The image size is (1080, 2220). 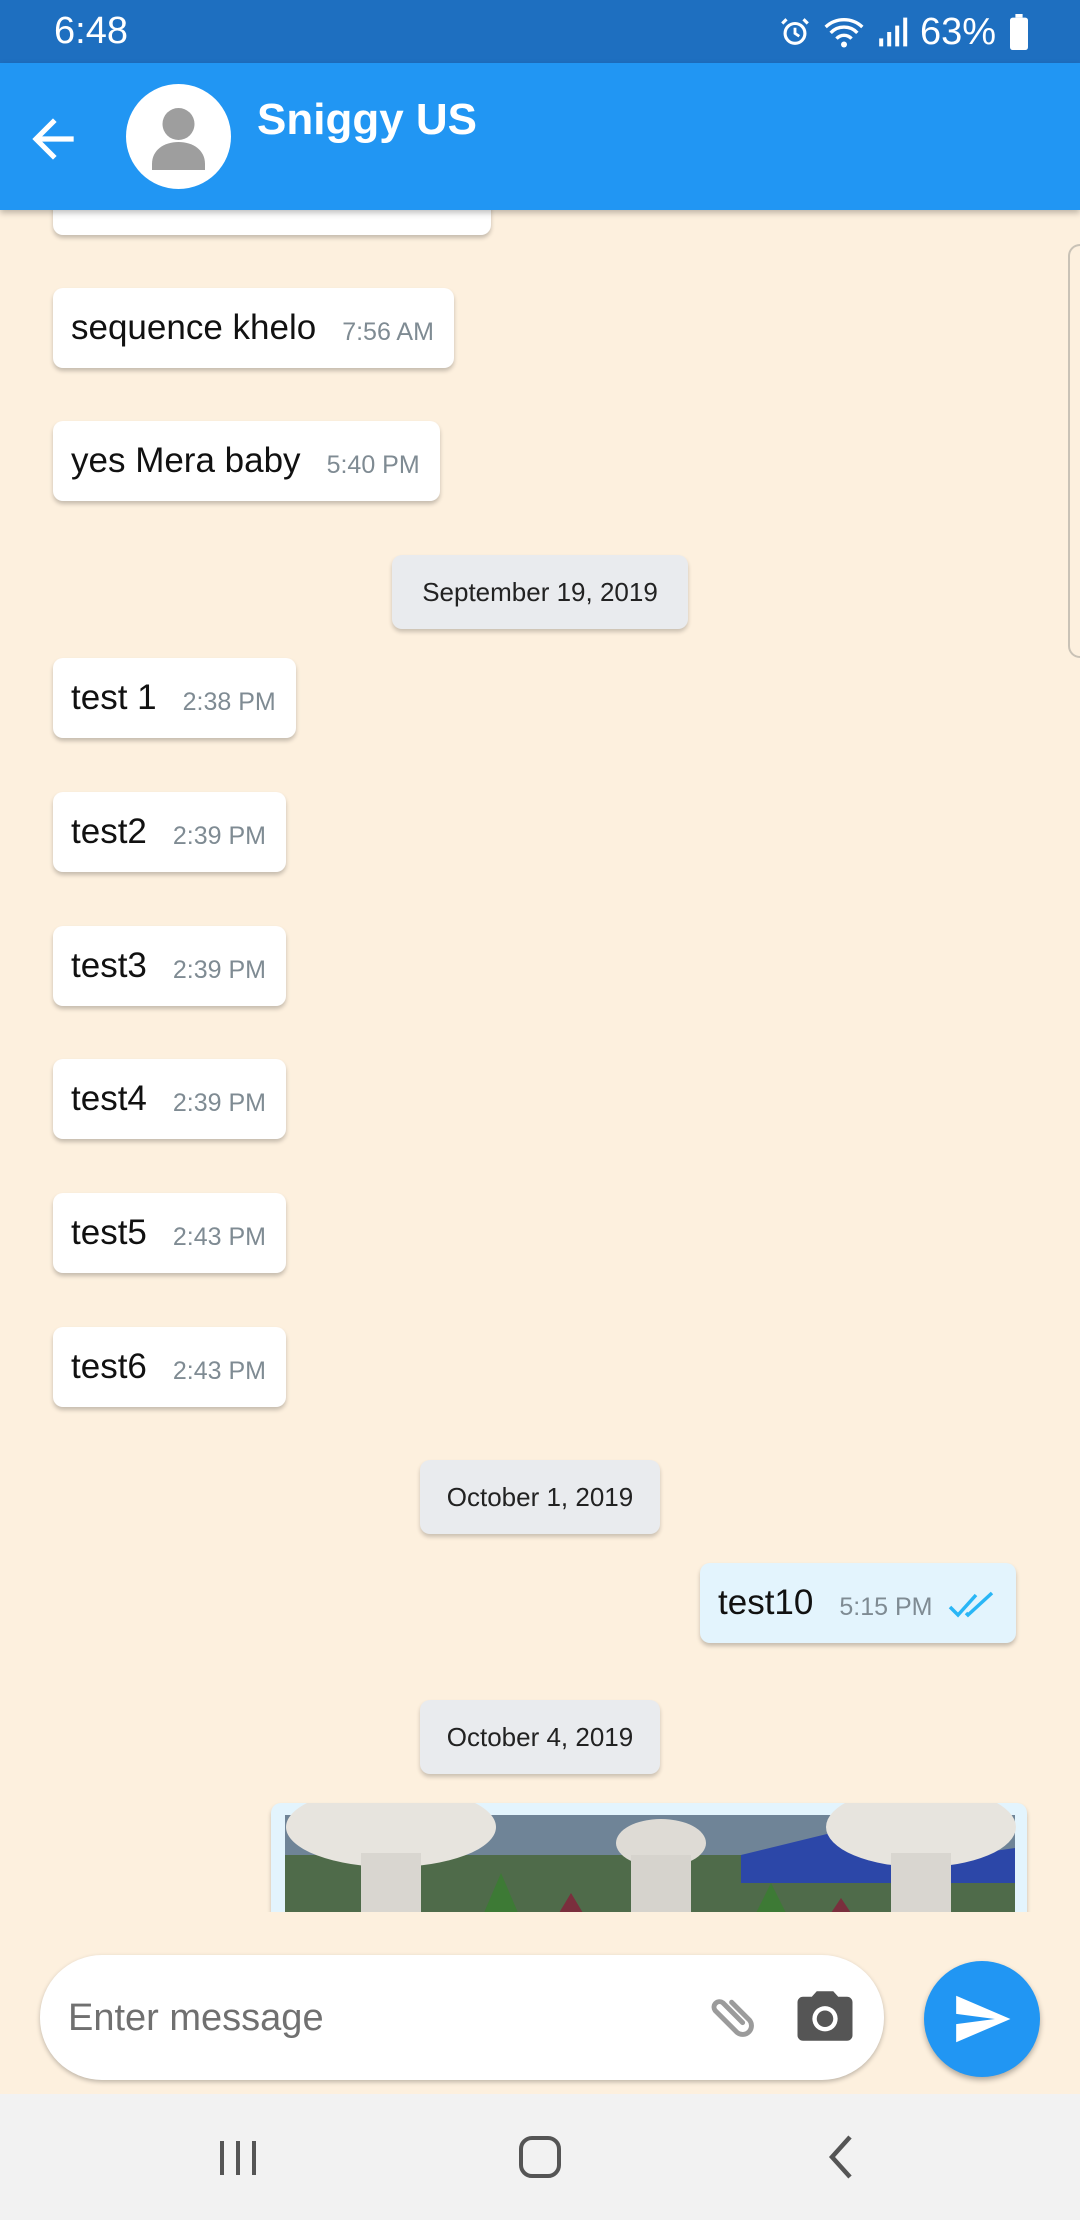 What do you see at coordinates (109, 831) in the screenshot?
I see `message-text: test2` at bounding box center [109, 831].